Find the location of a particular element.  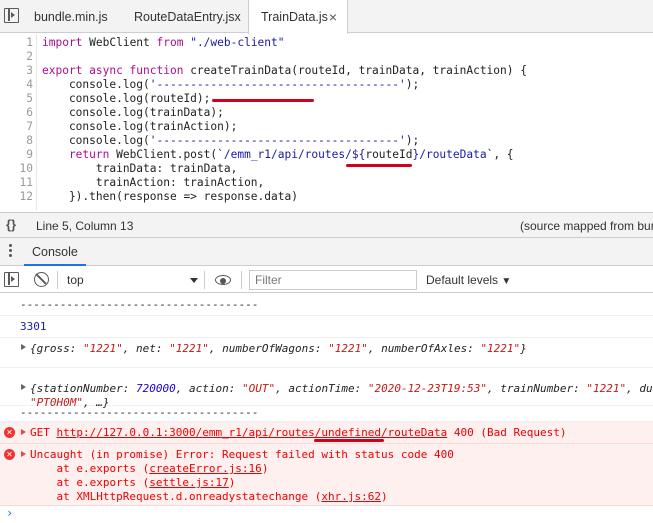

source-map-link: (source mapped from bun is located at coordinates (586, 226).